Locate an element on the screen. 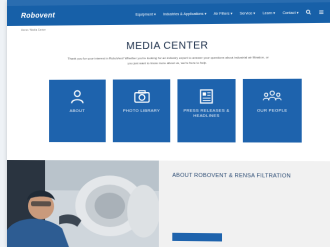  card-photo-library: PHOTO LIBRARY is located at coordinates (141, 111).